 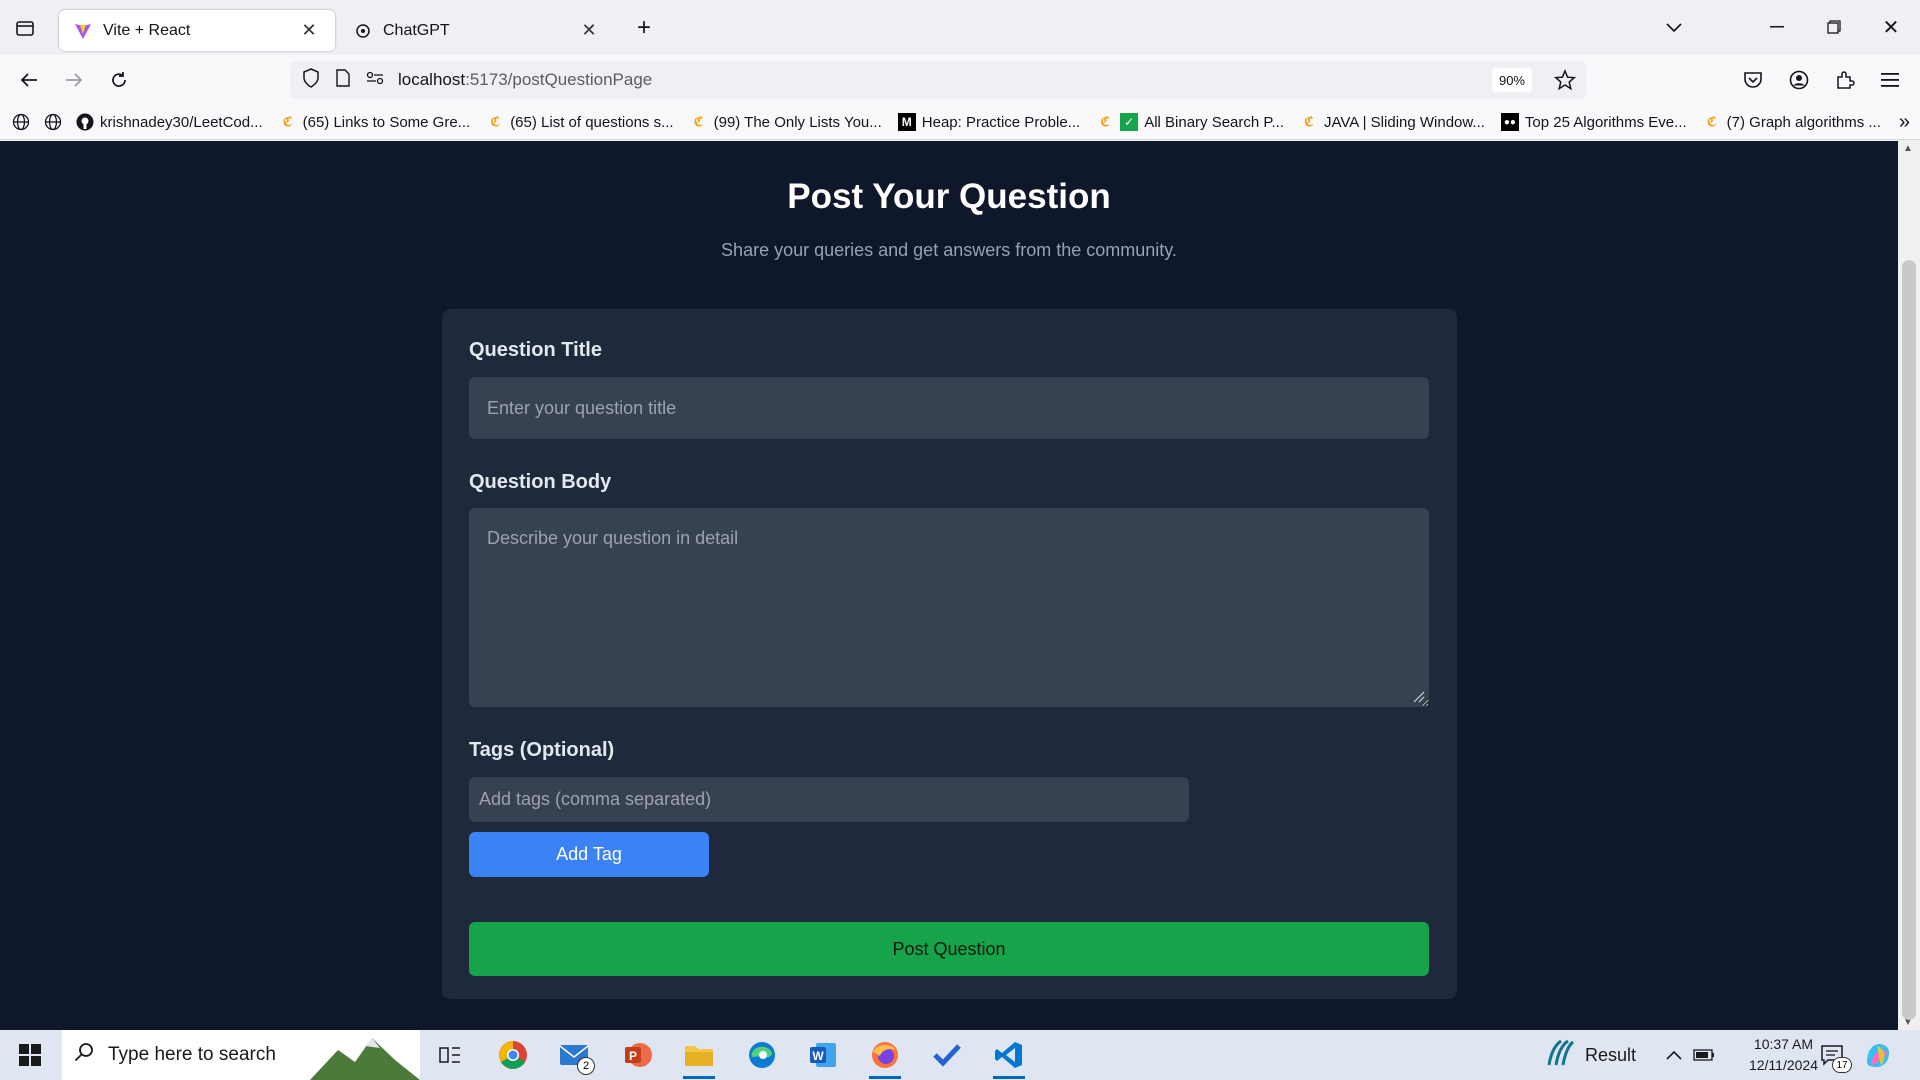 I want to click on clock-time: 10:37 AM, so click(x=1783, y=1044).